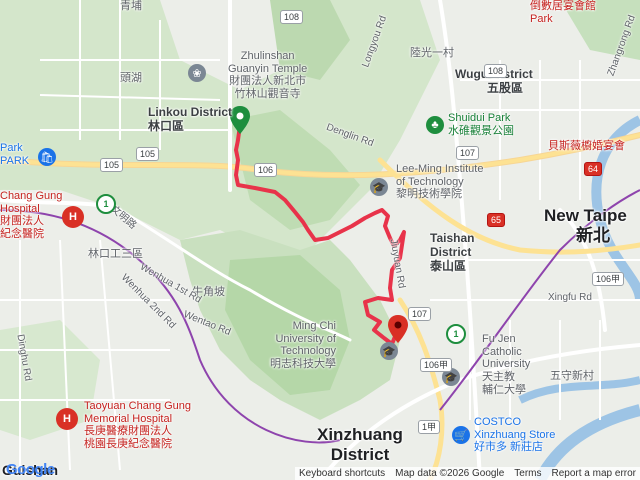 This screenshot has height=480, width=640. I want to click on label-costco: COSTCO Xinzhuang Store 好市多 新莊店, so click(514, 435).